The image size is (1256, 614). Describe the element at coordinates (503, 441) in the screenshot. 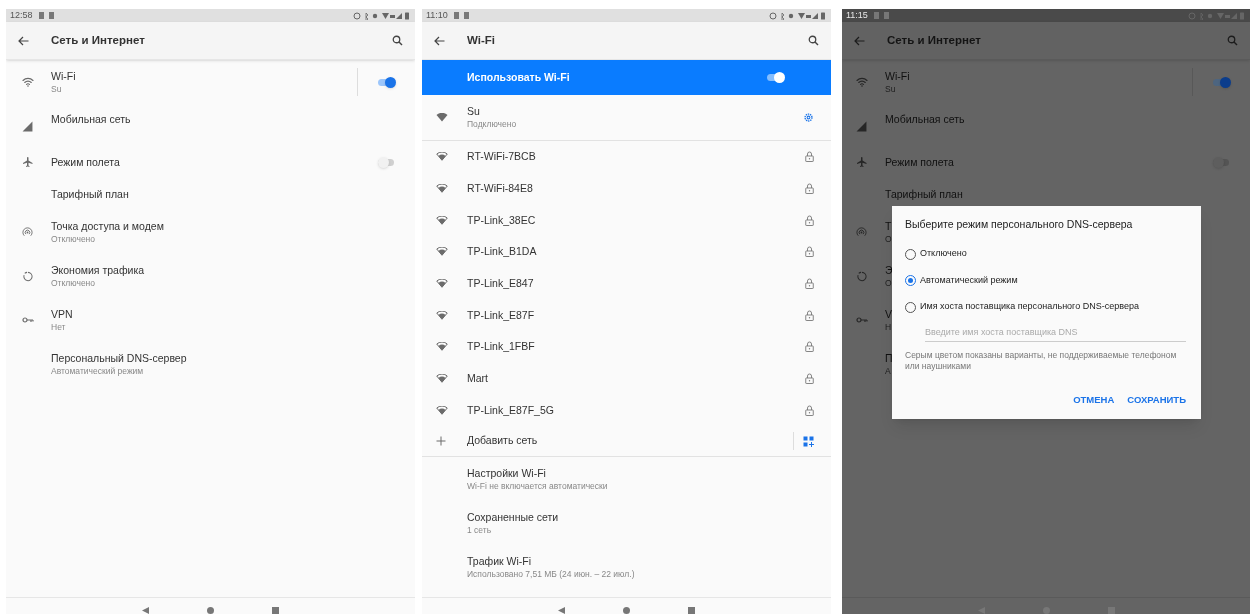

I see `add-network-label: Добавить сеть` at that location.